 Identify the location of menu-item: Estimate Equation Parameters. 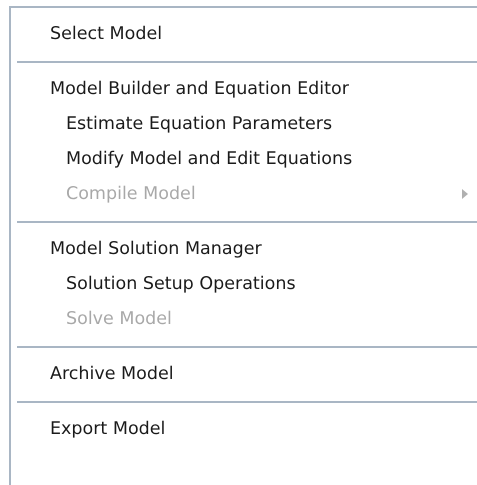
(244, 123).